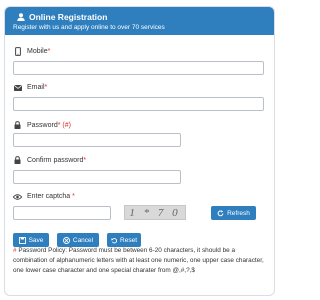 The width and height of the screenshot is (320, 300). I want to click on save-button: Save, so click(31, 240).